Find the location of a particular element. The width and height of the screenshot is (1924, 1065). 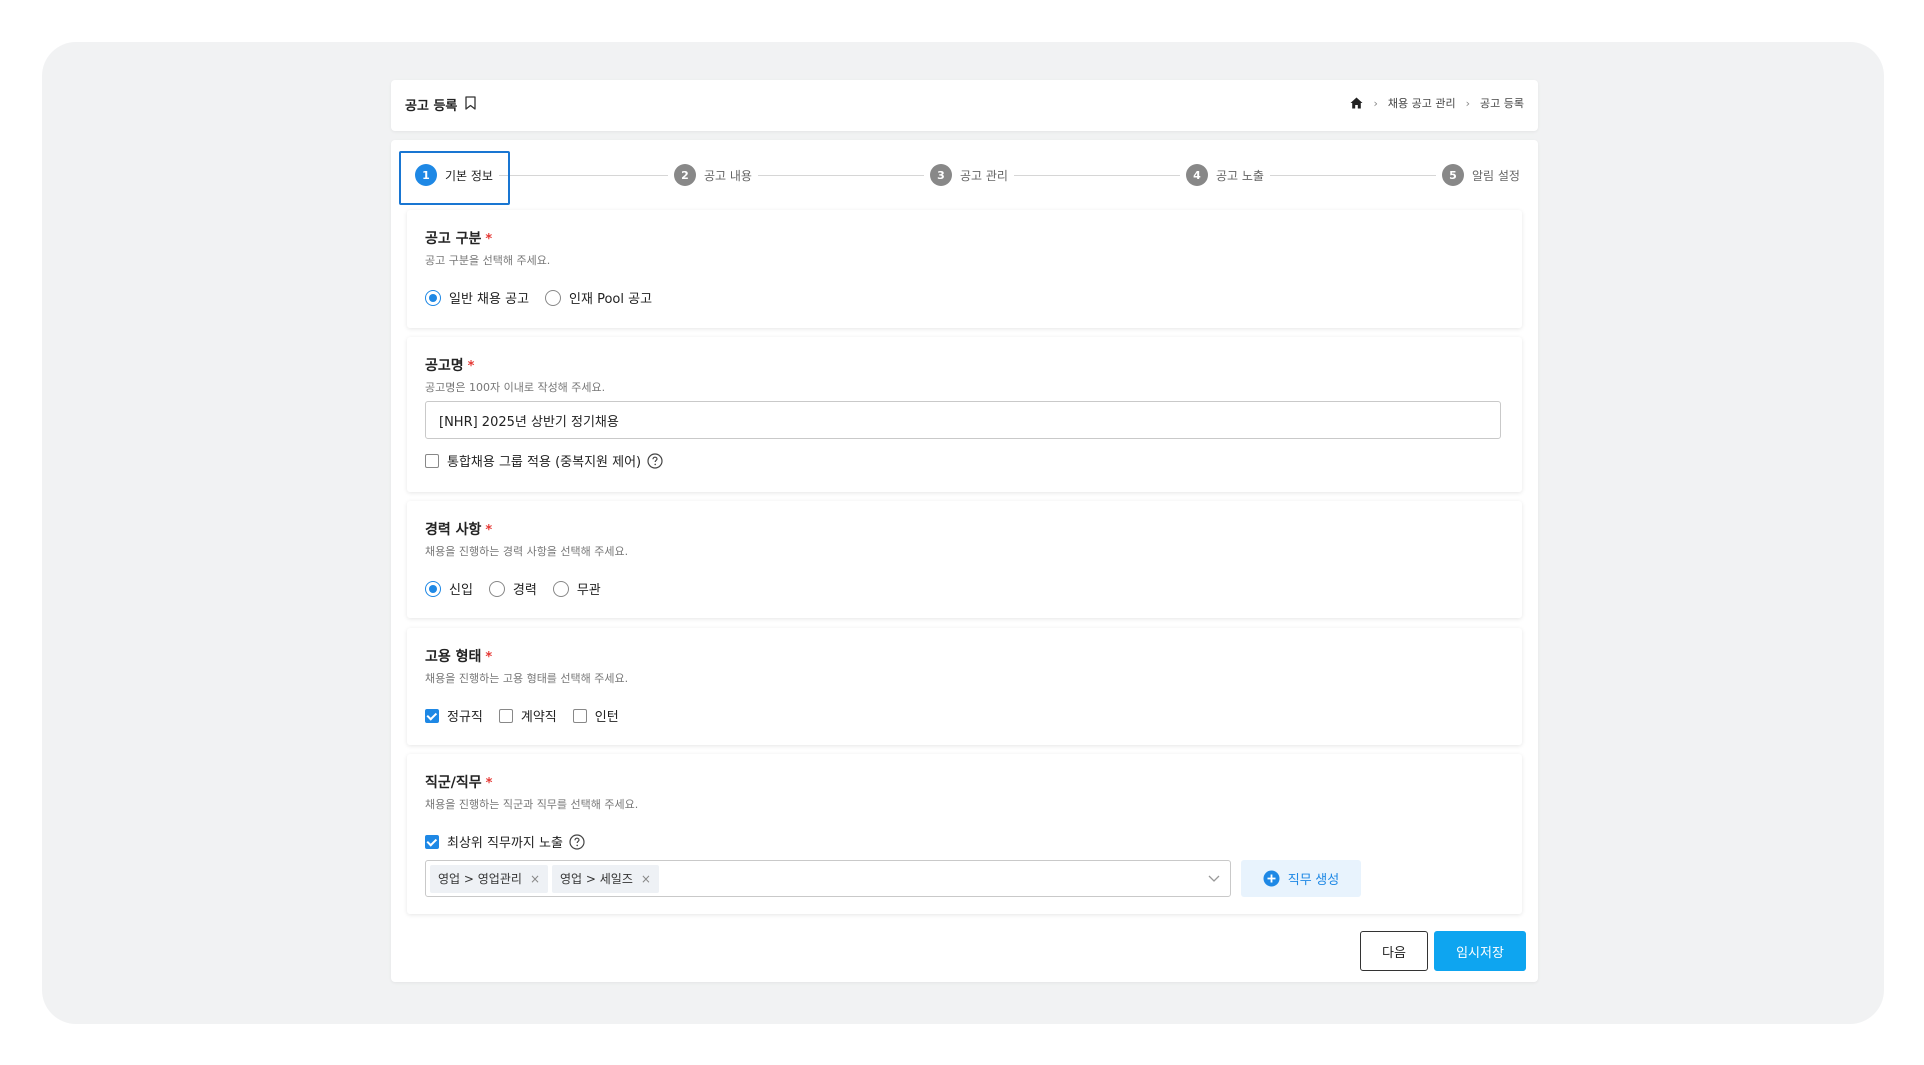

section-title: 직군/직무 * is located at coordinates (459, 783).